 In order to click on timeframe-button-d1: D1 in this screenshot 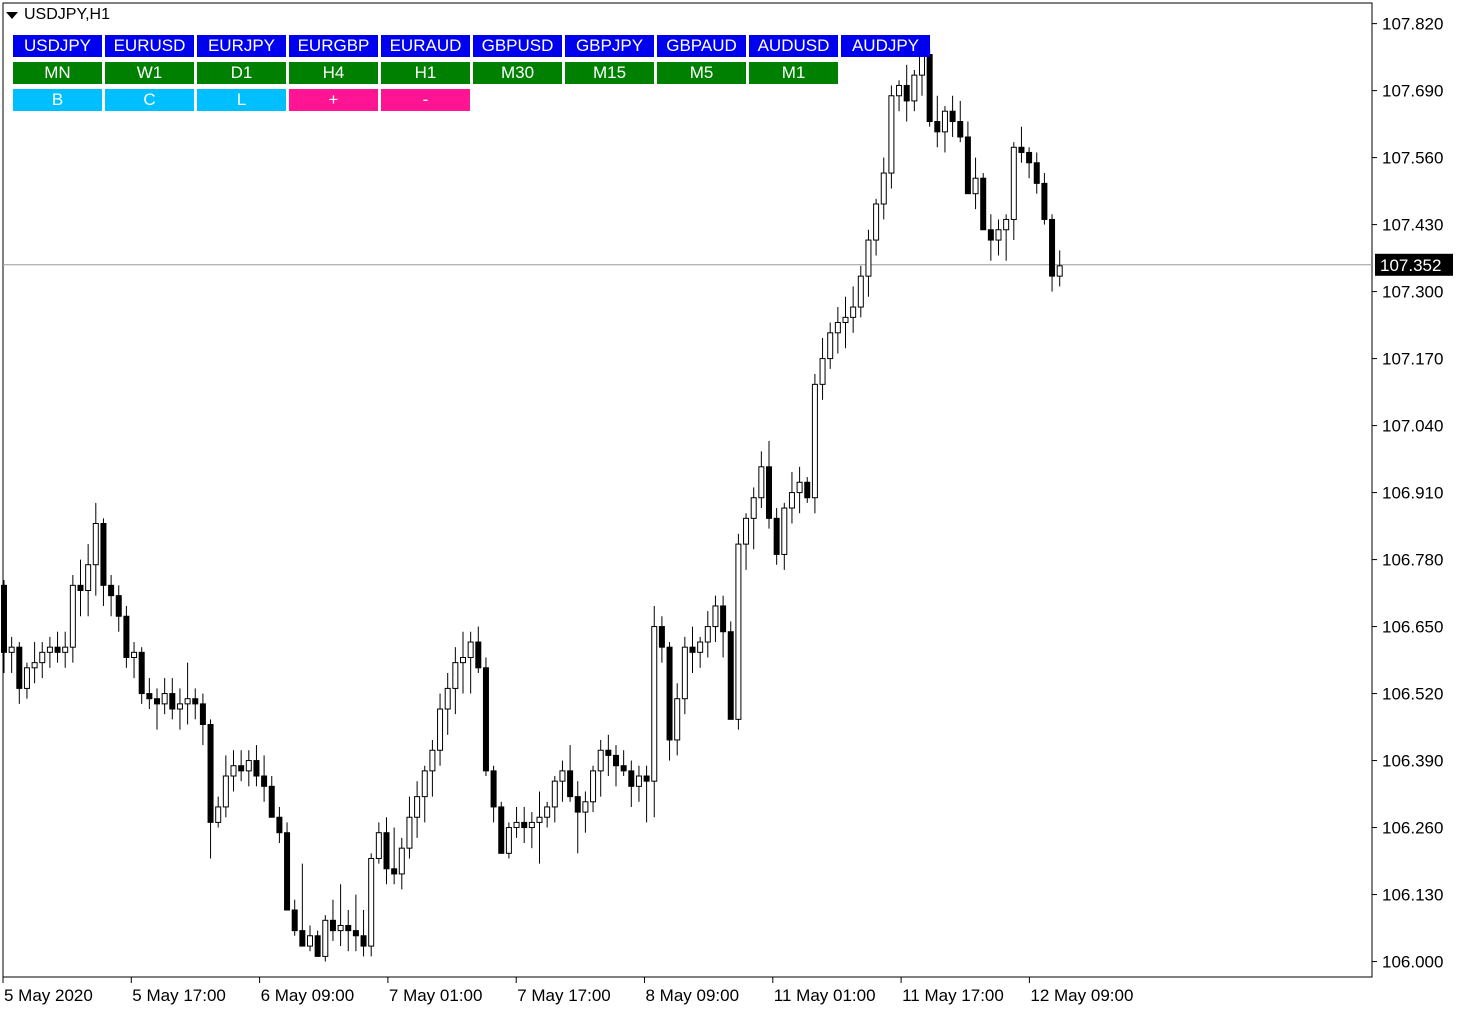, I will do `click(241, 73)`.